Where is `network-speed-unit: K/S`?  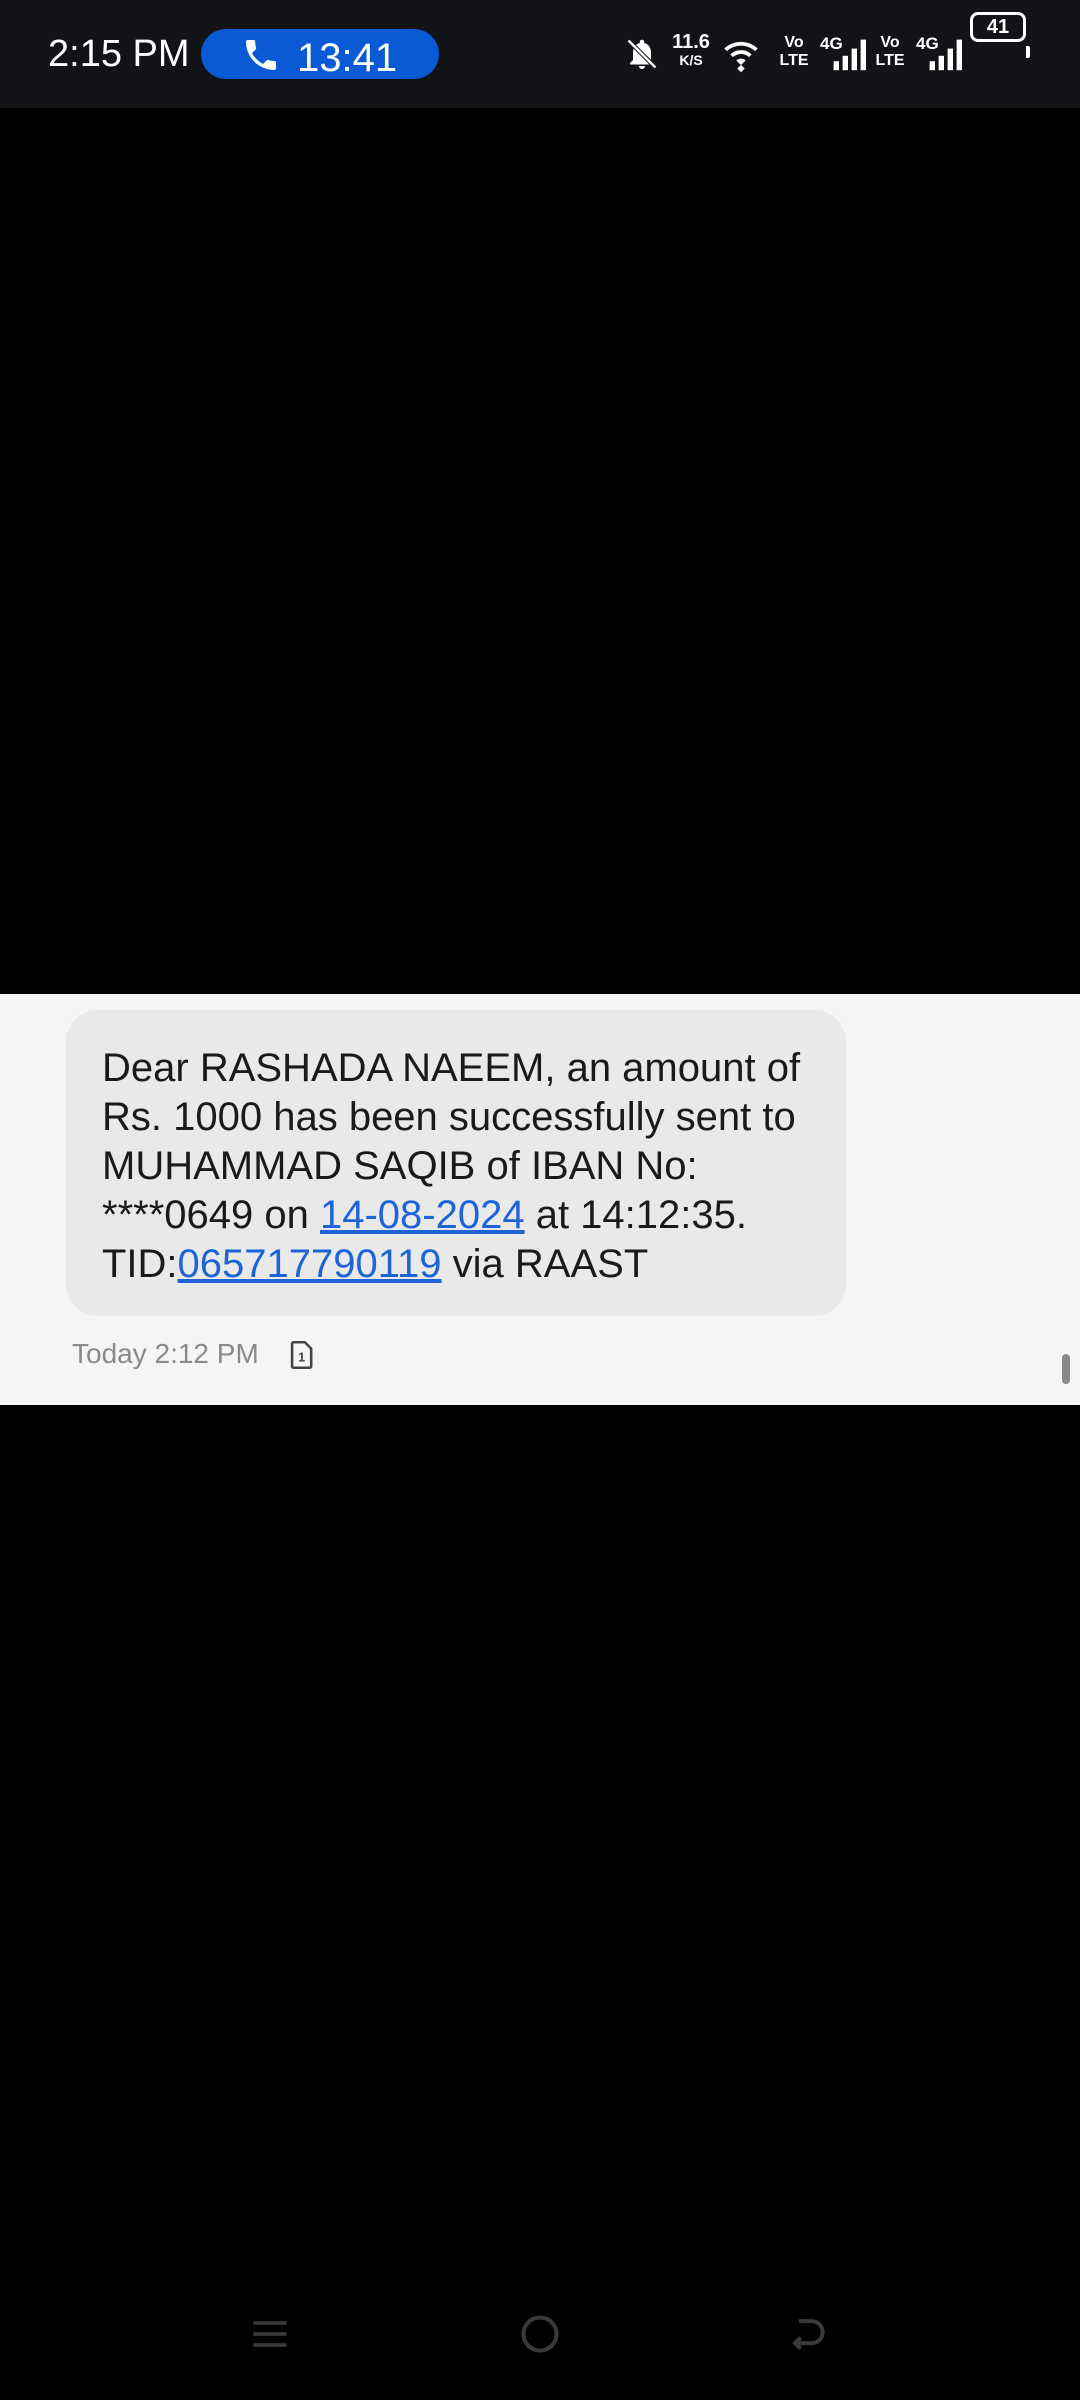
network-speed-unit: K/S is located at coordinates (691, 60).